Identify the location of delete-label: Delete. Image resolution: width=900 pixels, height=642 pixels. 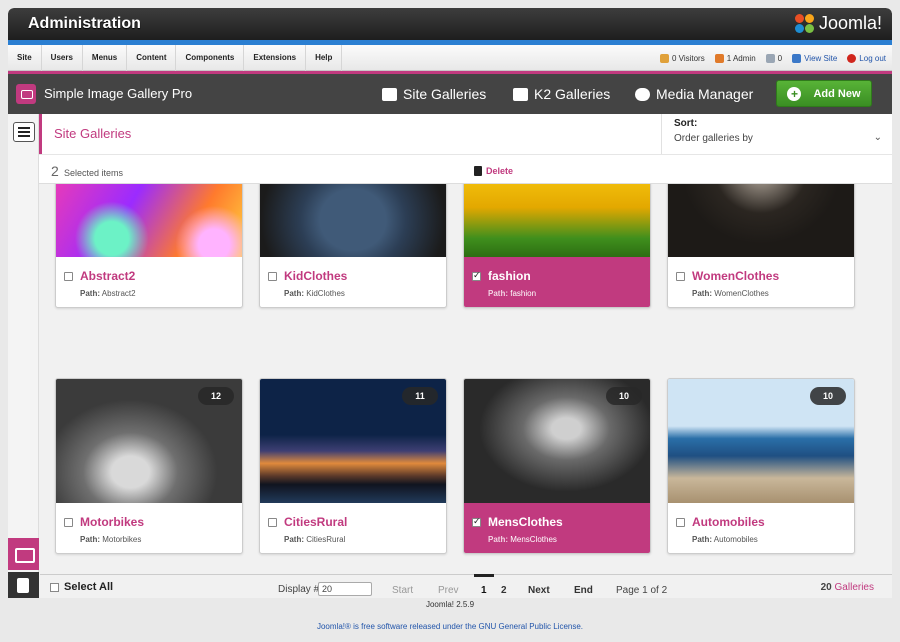
(500, 171).